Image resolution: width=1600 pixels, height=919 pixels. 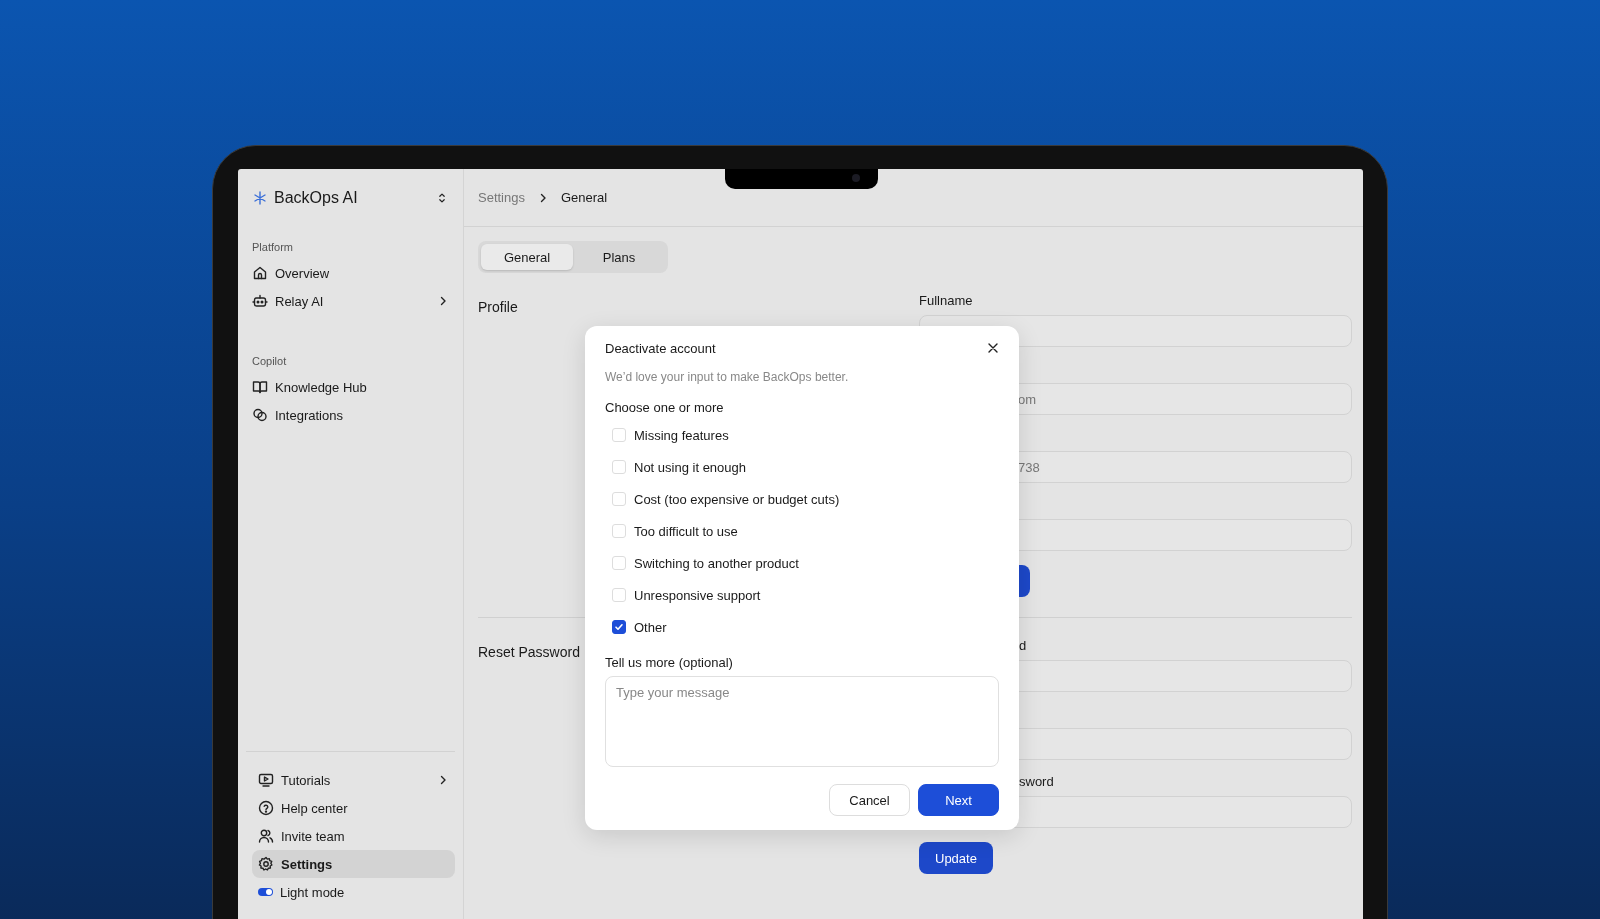 What do you see at coordinates (260, 198) in the screenshot?
I see `sparkle-icon` at bounding box center [260, 198].